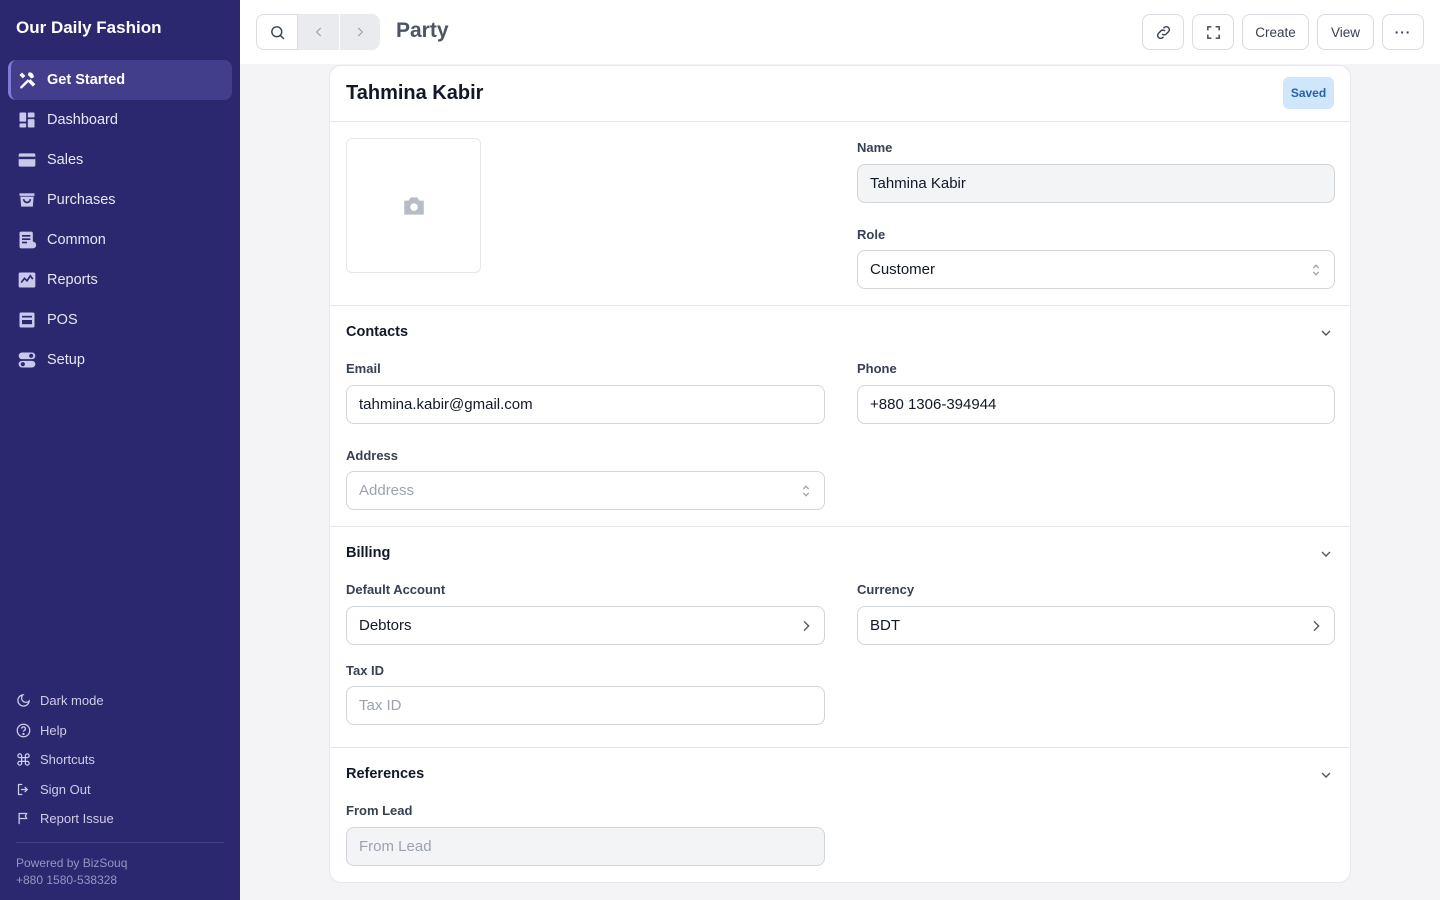 This screenshot has width=1440, height=900. What do you see at coordinates (387, 490) in the screenshot?
I see `address-placeholder: Address` at bounding box center [387, 490].